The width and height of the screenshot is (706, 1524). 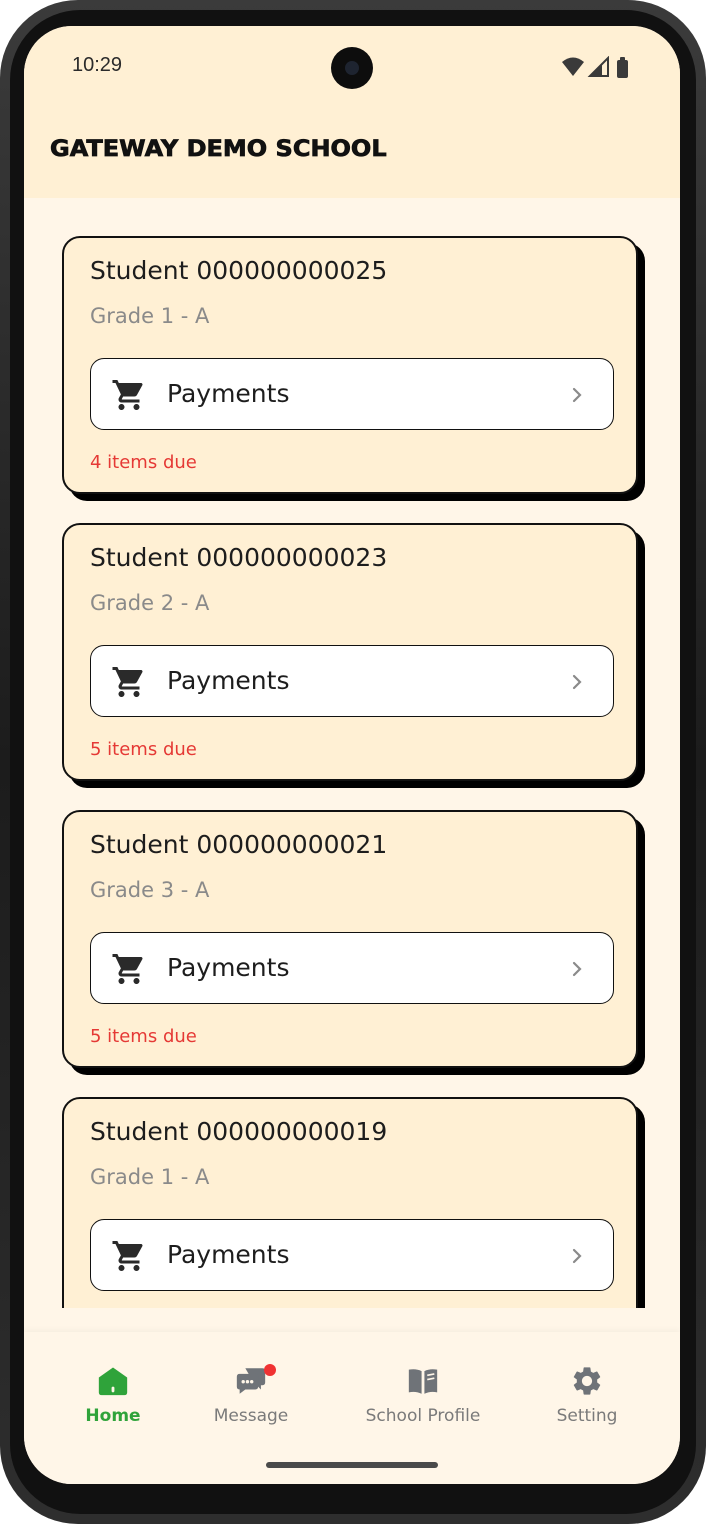 What do you see at coordinates (143, 462) in the screenshot?
I see `items-due-text: 4 items due` at bounding box center [143, 462].